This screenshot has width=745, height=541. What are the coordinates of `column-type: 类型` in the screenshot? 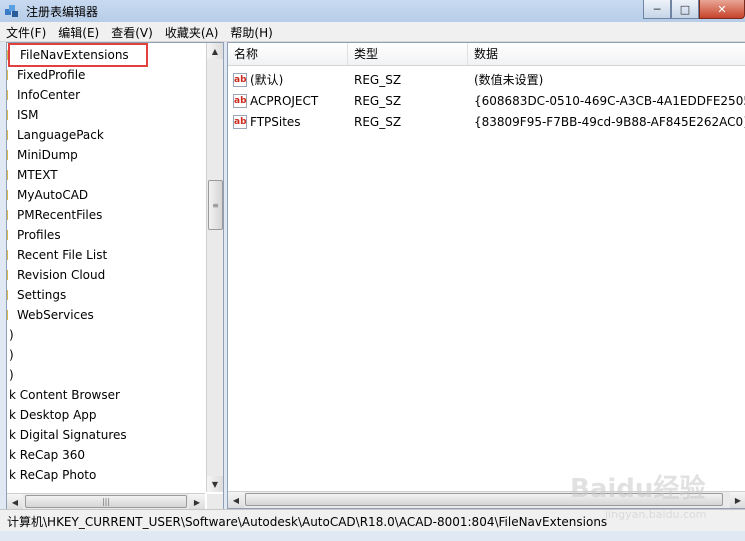 It's located at (408, 54).